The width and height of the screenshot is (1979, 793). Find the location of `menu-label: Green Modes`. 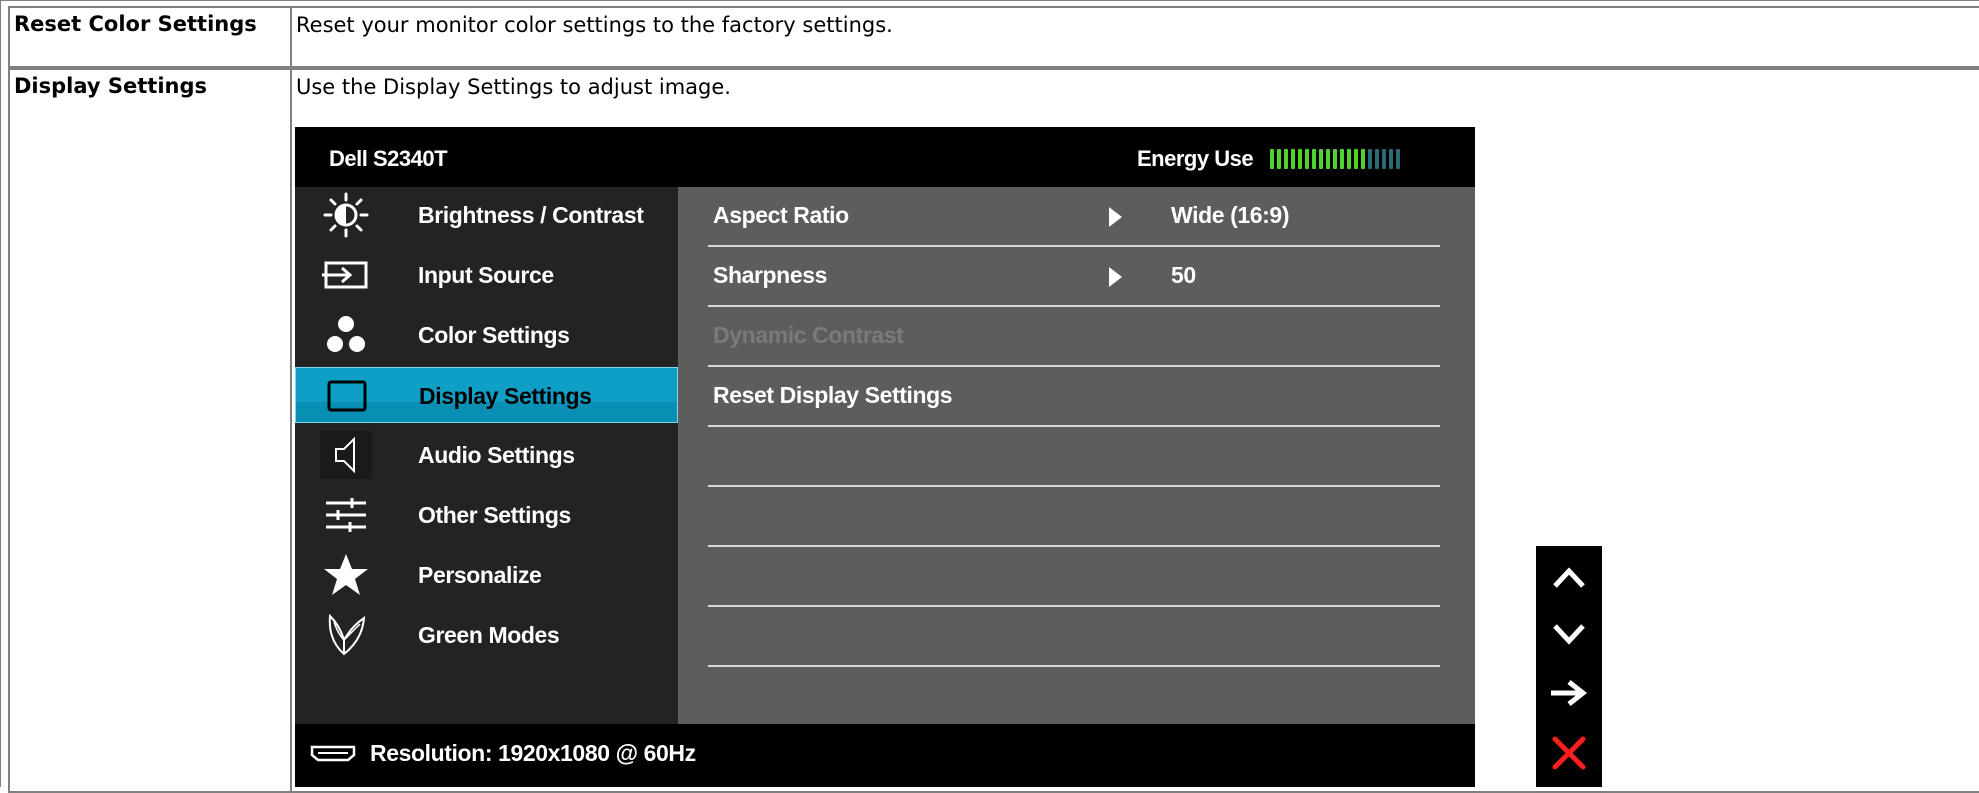

menu-label: Green Modes is located at coordinates (489, 635).